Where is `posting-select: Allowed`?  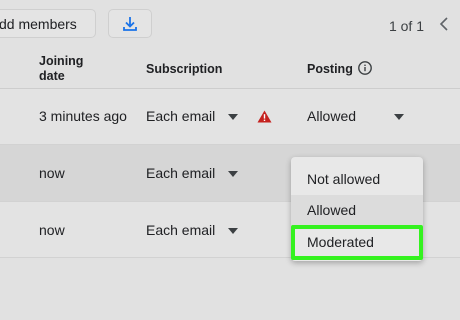 posting-select: Allowed is located at coordinates (331, 116).